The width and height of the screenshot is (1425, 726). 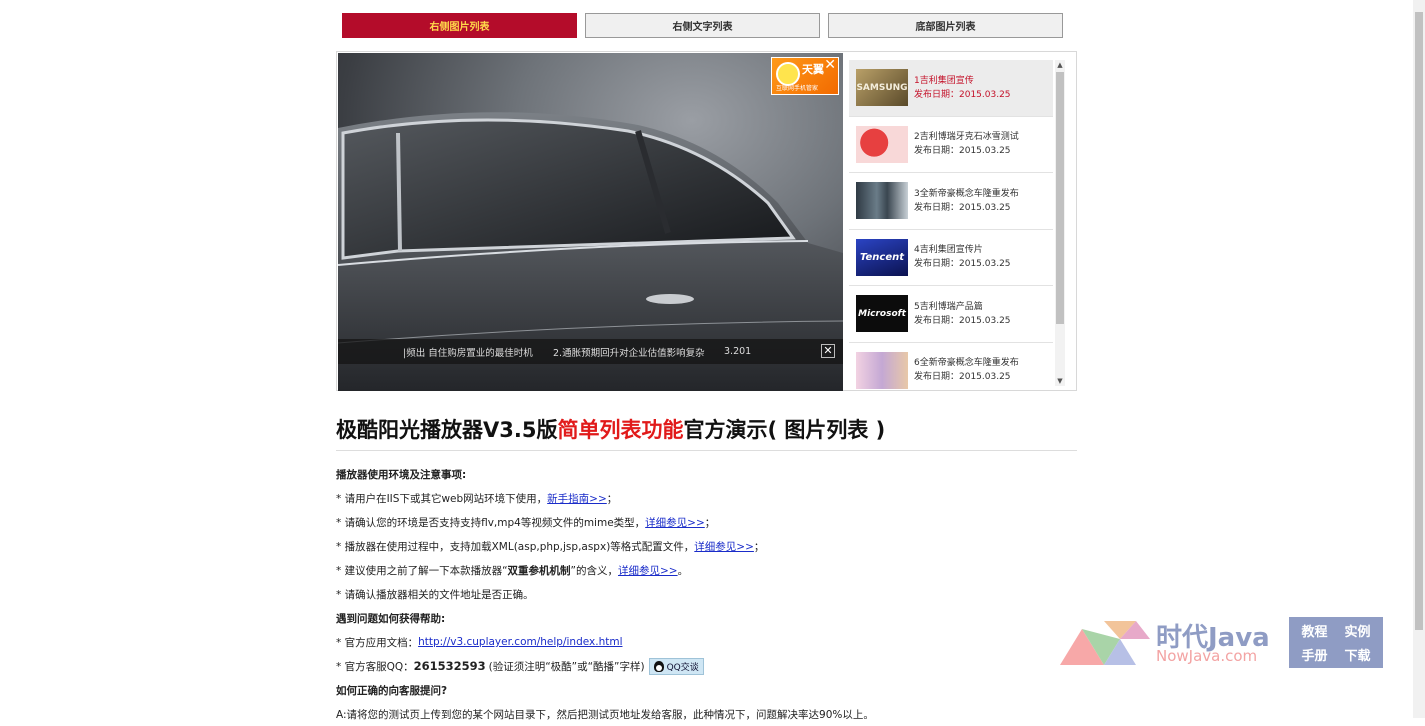 What do you see at coordinates (784, 430) in the screenshot?
I see `title-part: 官方演示( 图片列表 )` at bounding box center [784, 430].